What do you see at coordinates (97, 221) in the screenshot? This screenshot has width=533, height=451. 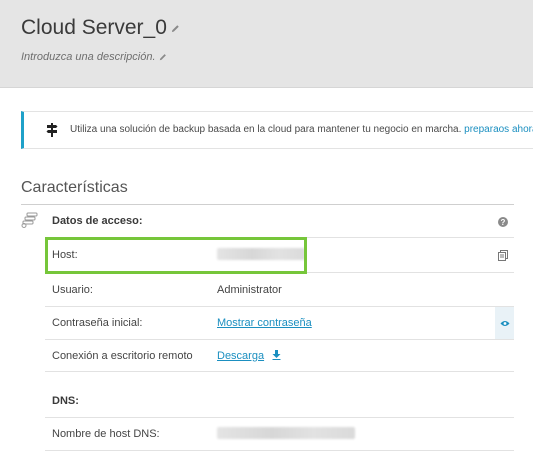 I see `access-data-heading: Datos de acceso:` at bounding box center [97, 221].